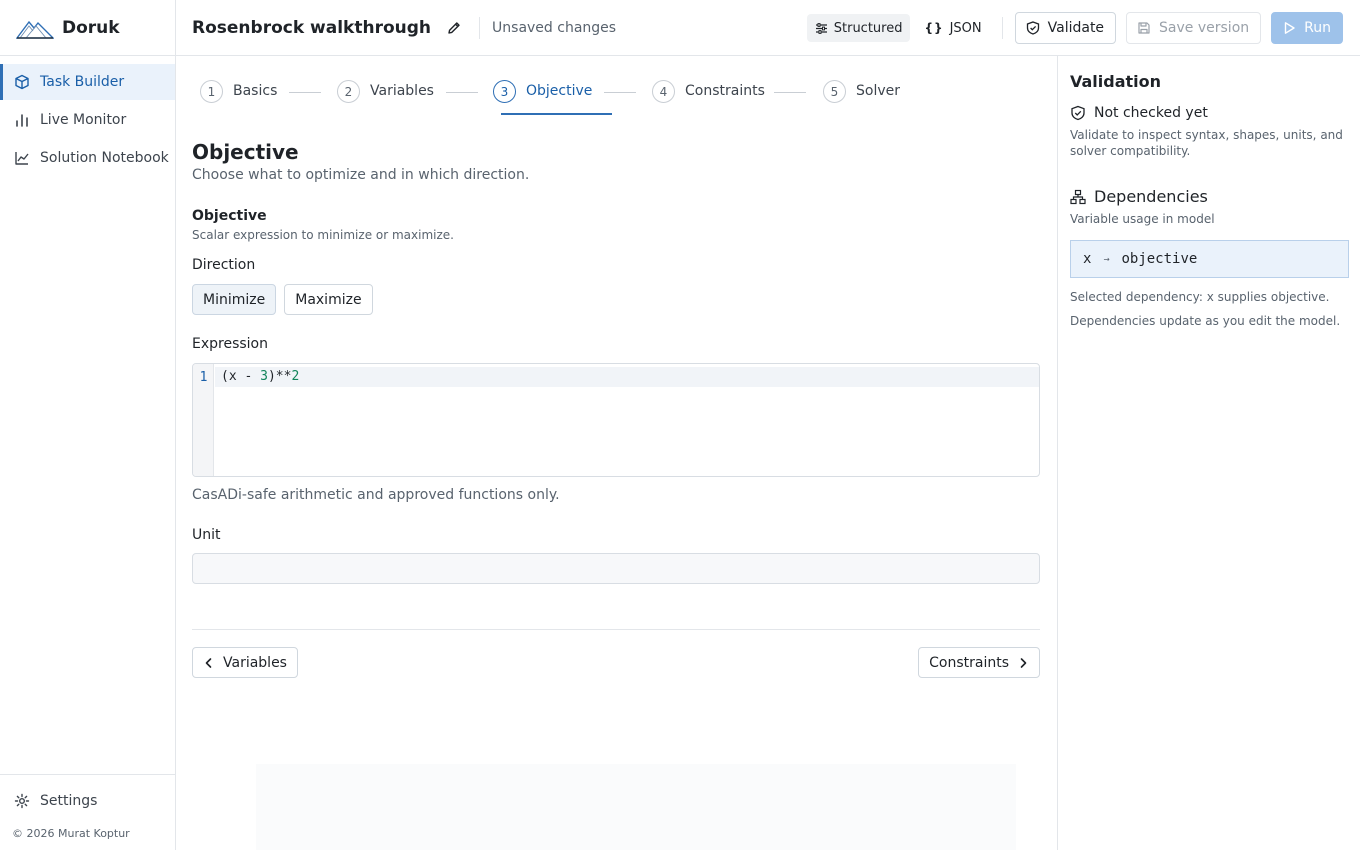 The width and height of the screenshot is (1360, 850). I want to click on view-structured-toggle: Structured, so click(858, 28).